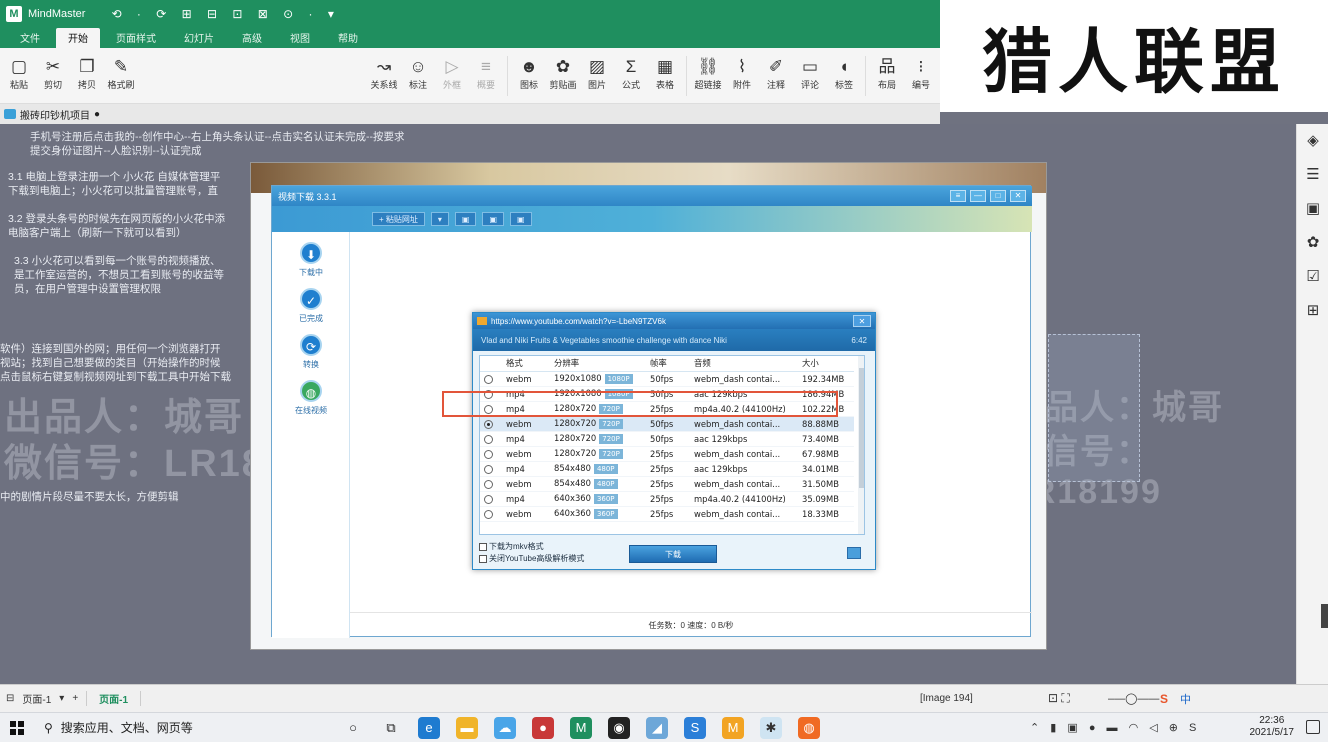 This screenshot has width=1328, height=742. I want to click on menu-tab: 文件, so click(30, 38).